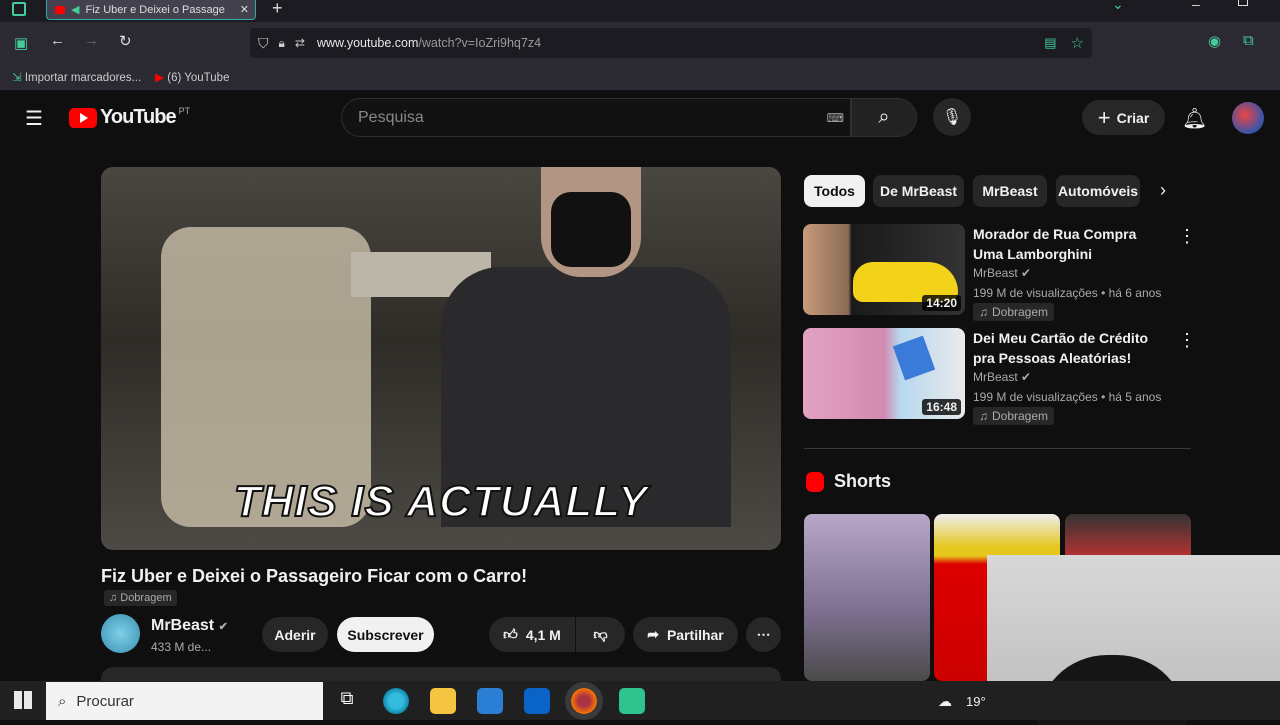 This screenshot has height=725, width=1280. What do you see at coordinates (1196, 6) in the screenshot?
I see `minimize-icon: –` at bounding box center [1196, 6].